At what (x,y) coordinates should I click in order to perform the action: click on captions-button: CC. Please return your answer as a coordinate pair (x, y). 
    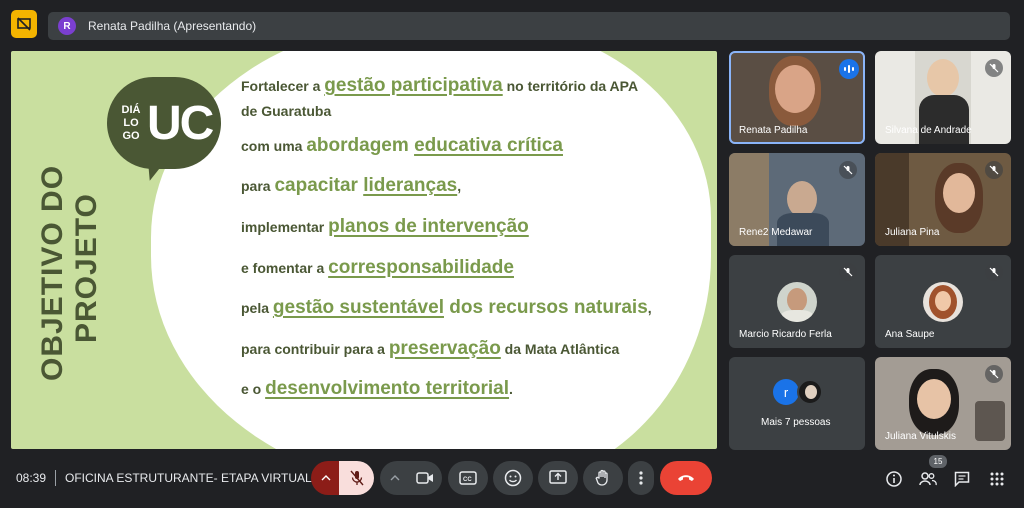
    Looking at the image, I should click on (468, 478).